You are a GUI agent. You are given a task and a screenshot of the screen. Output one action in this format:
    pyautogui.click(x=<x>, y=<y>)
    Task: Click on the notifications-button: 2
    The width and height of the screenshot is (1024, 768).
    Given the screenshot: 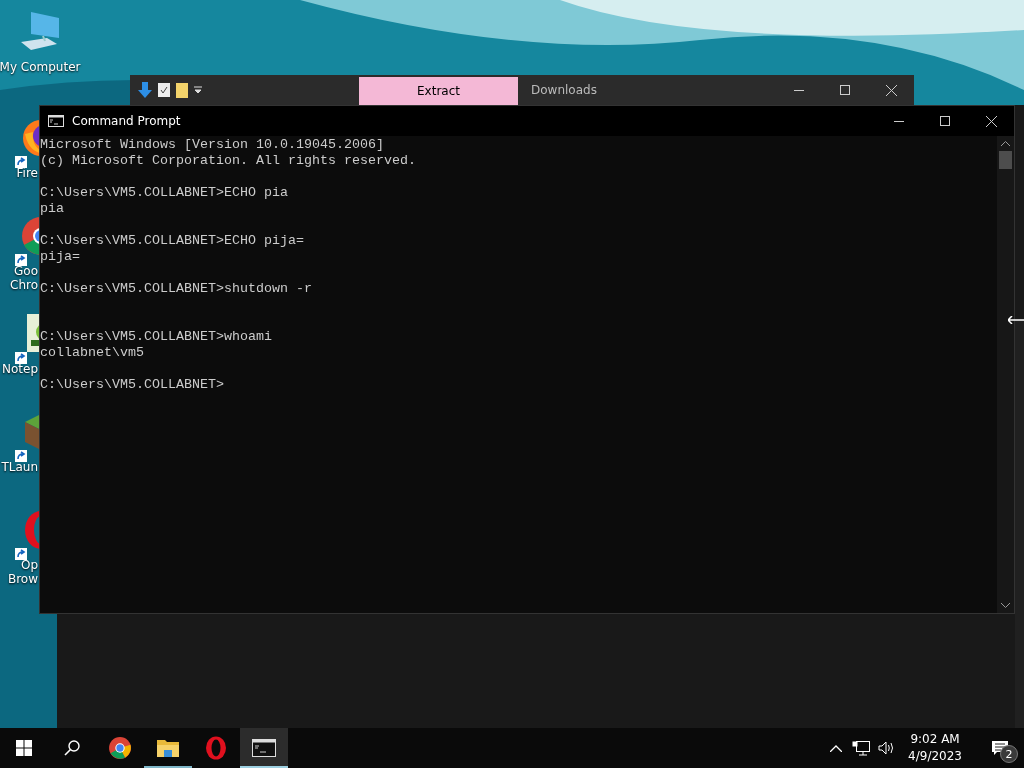 What is the action you would take?
    pyautogui.click(x=1000, y=748)
    